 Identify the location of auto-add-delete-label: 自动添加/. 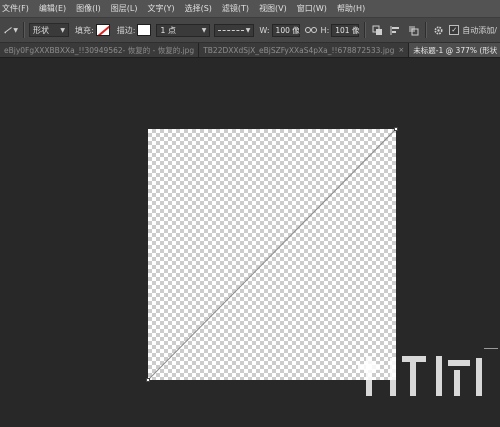
(479, 30).